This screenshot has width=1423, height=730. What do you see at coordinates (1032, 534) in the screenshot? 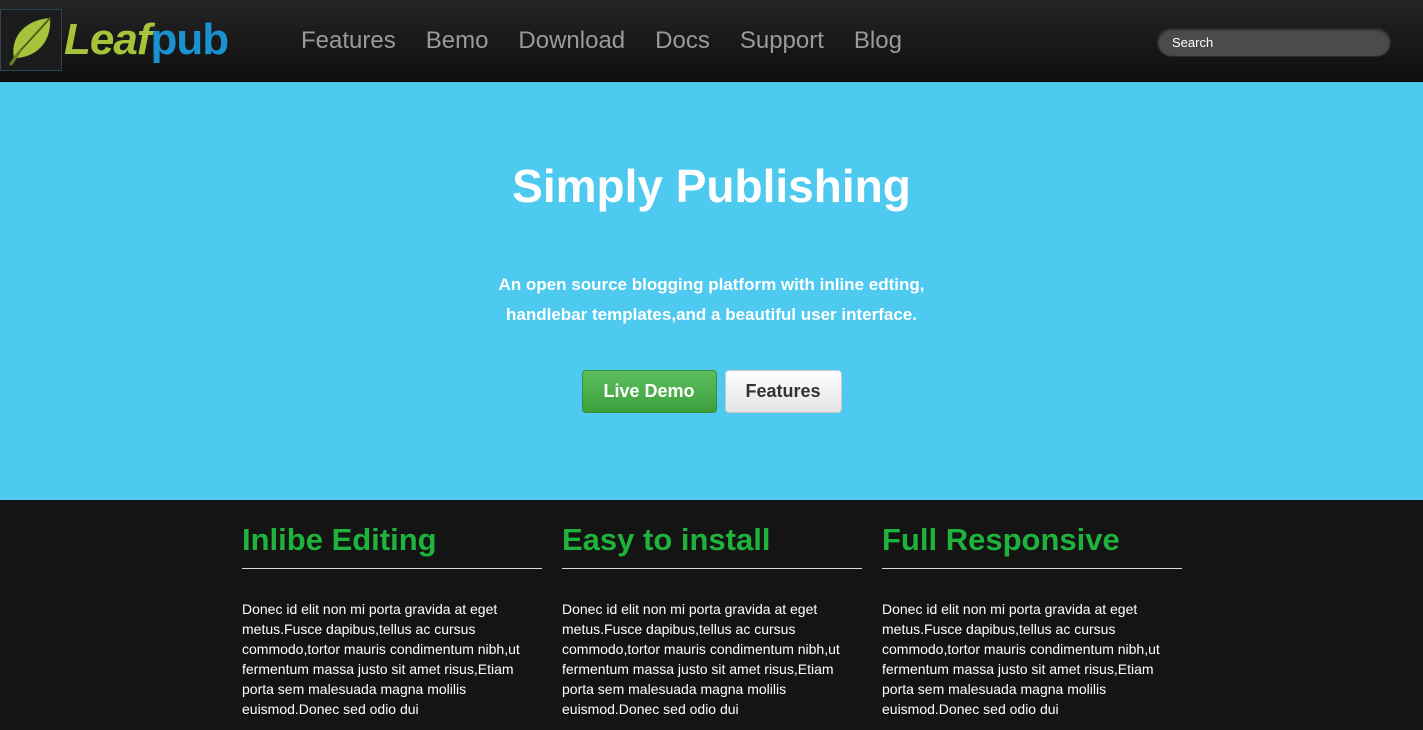
I see `feature-title: Full Responsive` at bounding box center [1032, 534].